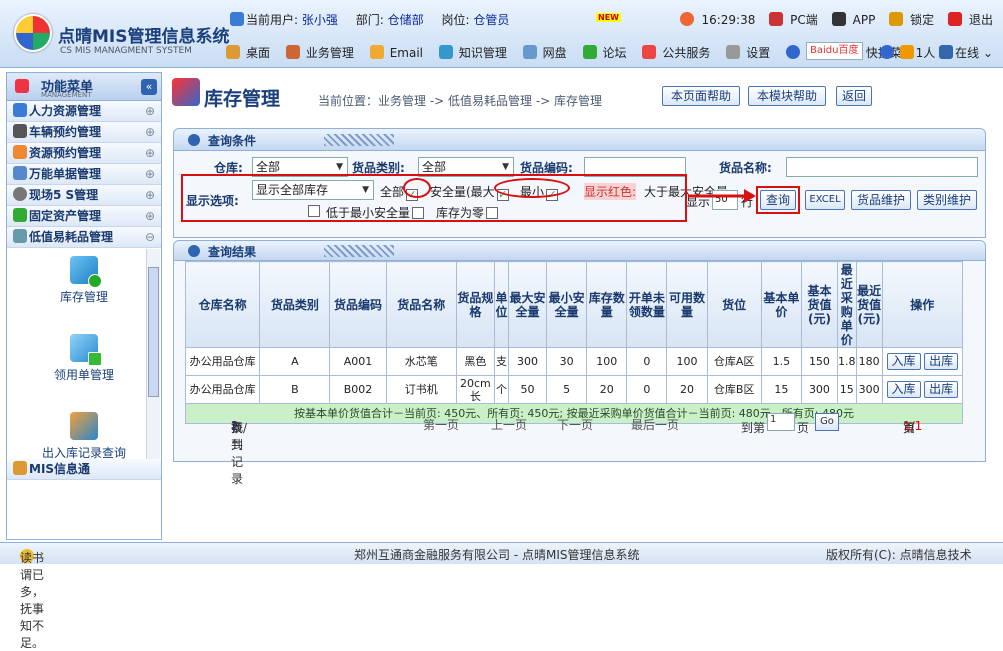 This screenshot has width=1003, height=651. Describe the element at coordinates (445, 52) in the screenshot. I see `knowledge-icon` at that location.